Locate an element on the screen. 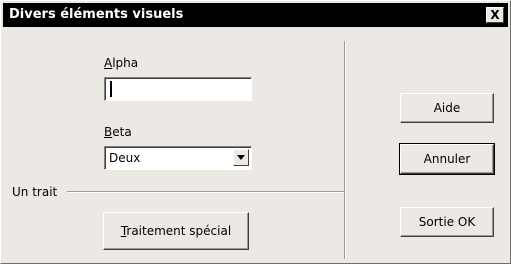  special-treatment-button: Traitement spécial is located at coordinates (176, 231).